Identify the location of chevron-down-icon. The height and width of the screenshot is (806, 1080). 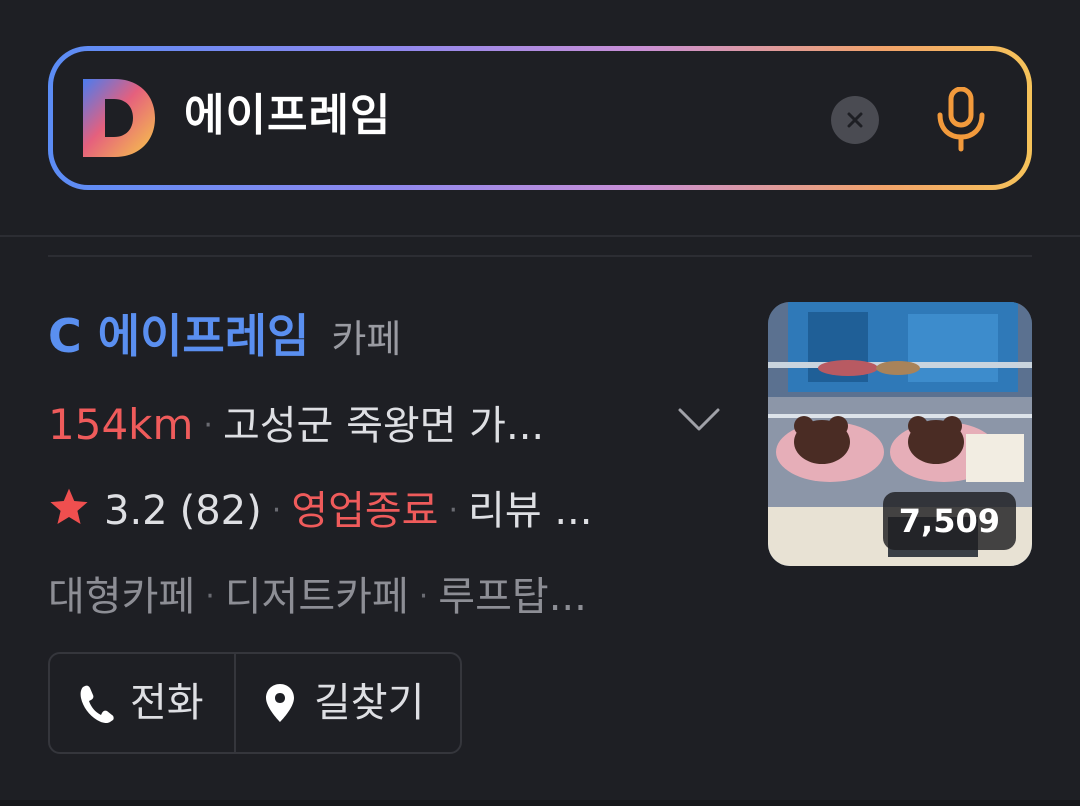
(699, 420).